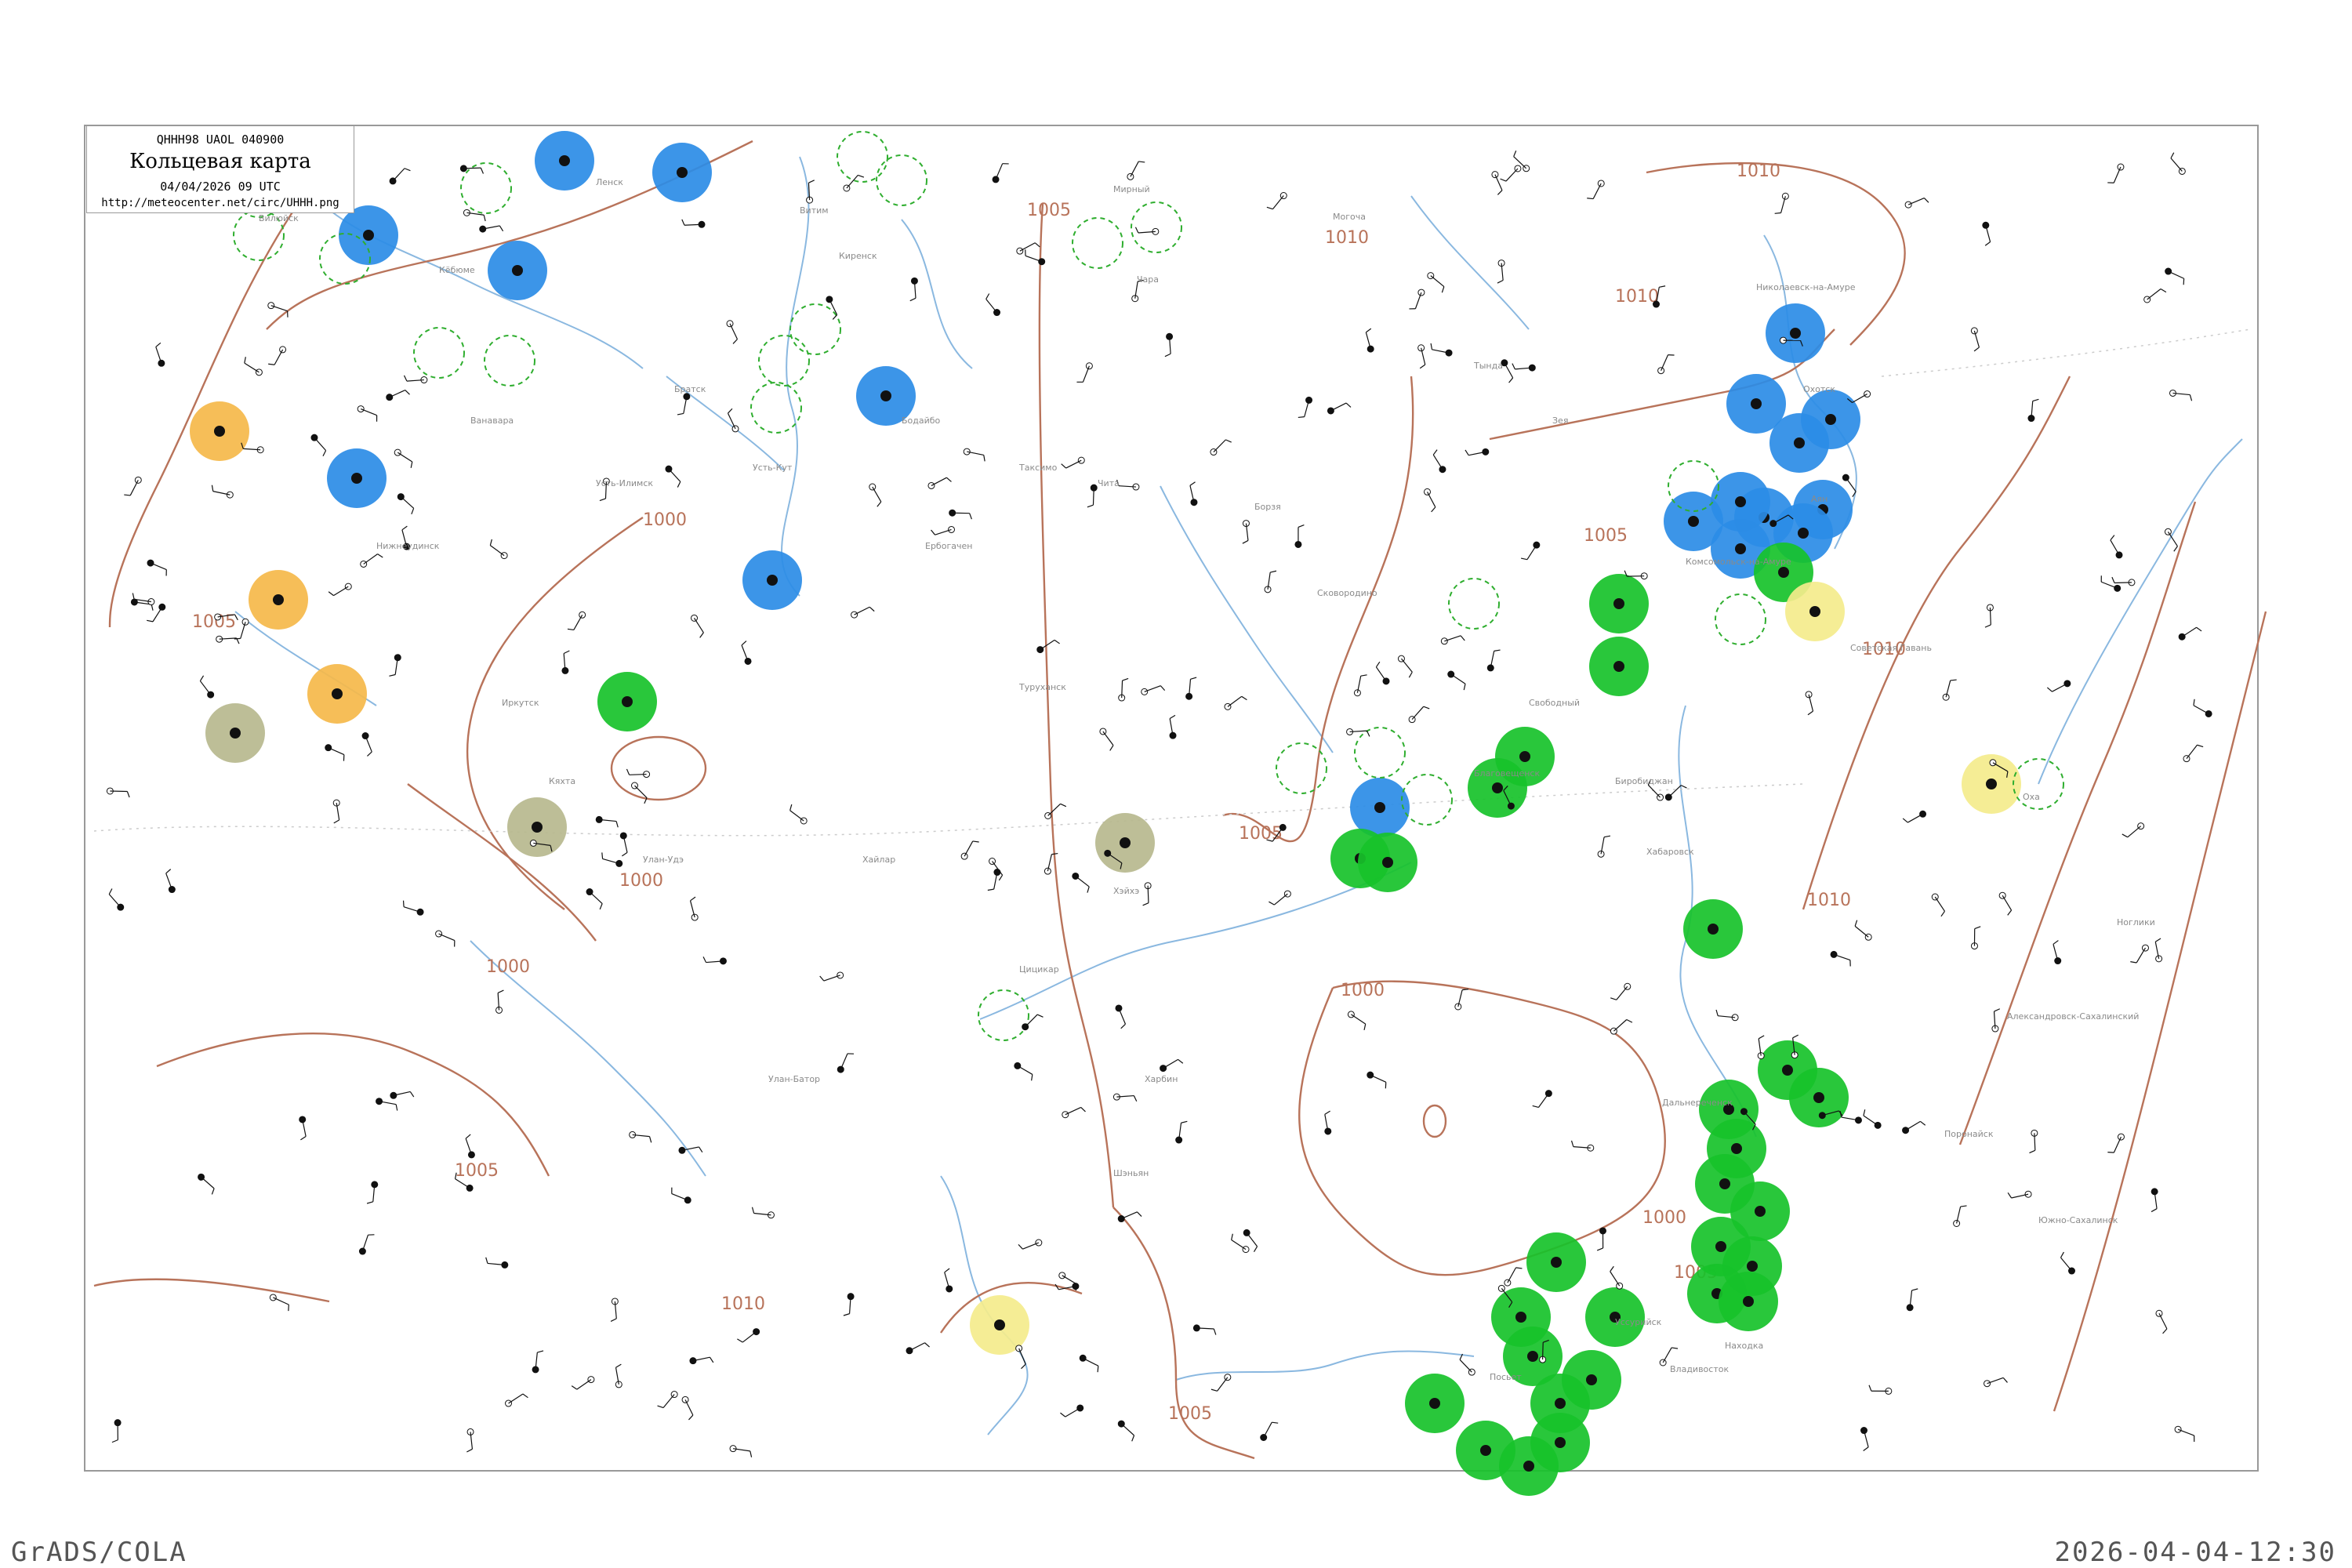  What do you see at coordinates (858, 256) in the screenshot?
I see `place-label: Киренск` at bounding box center [858, 256].